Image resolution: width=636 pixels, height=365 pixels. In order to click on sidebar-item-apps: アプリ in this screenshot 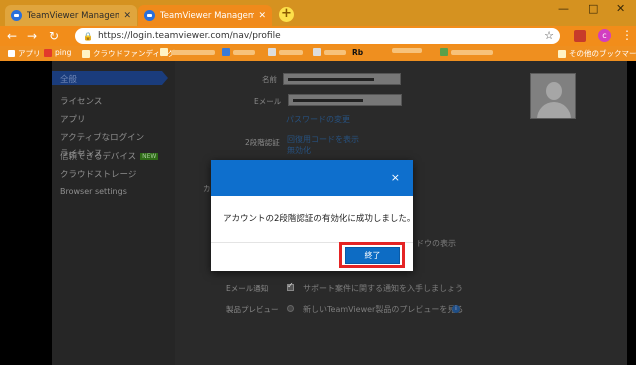, I will do `click(73, 119)`.